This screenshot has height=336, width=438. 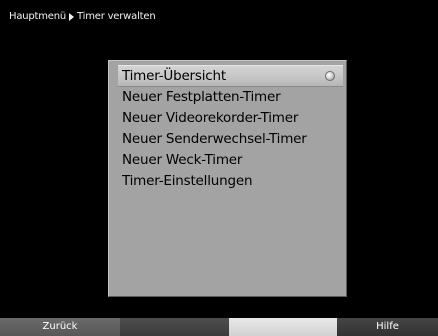 What do you see at coordinates (210, 118) in the screenshot?
I see `menu-item-label: Neuer Videorekorder-Timer` at bounding box center [210, 118].